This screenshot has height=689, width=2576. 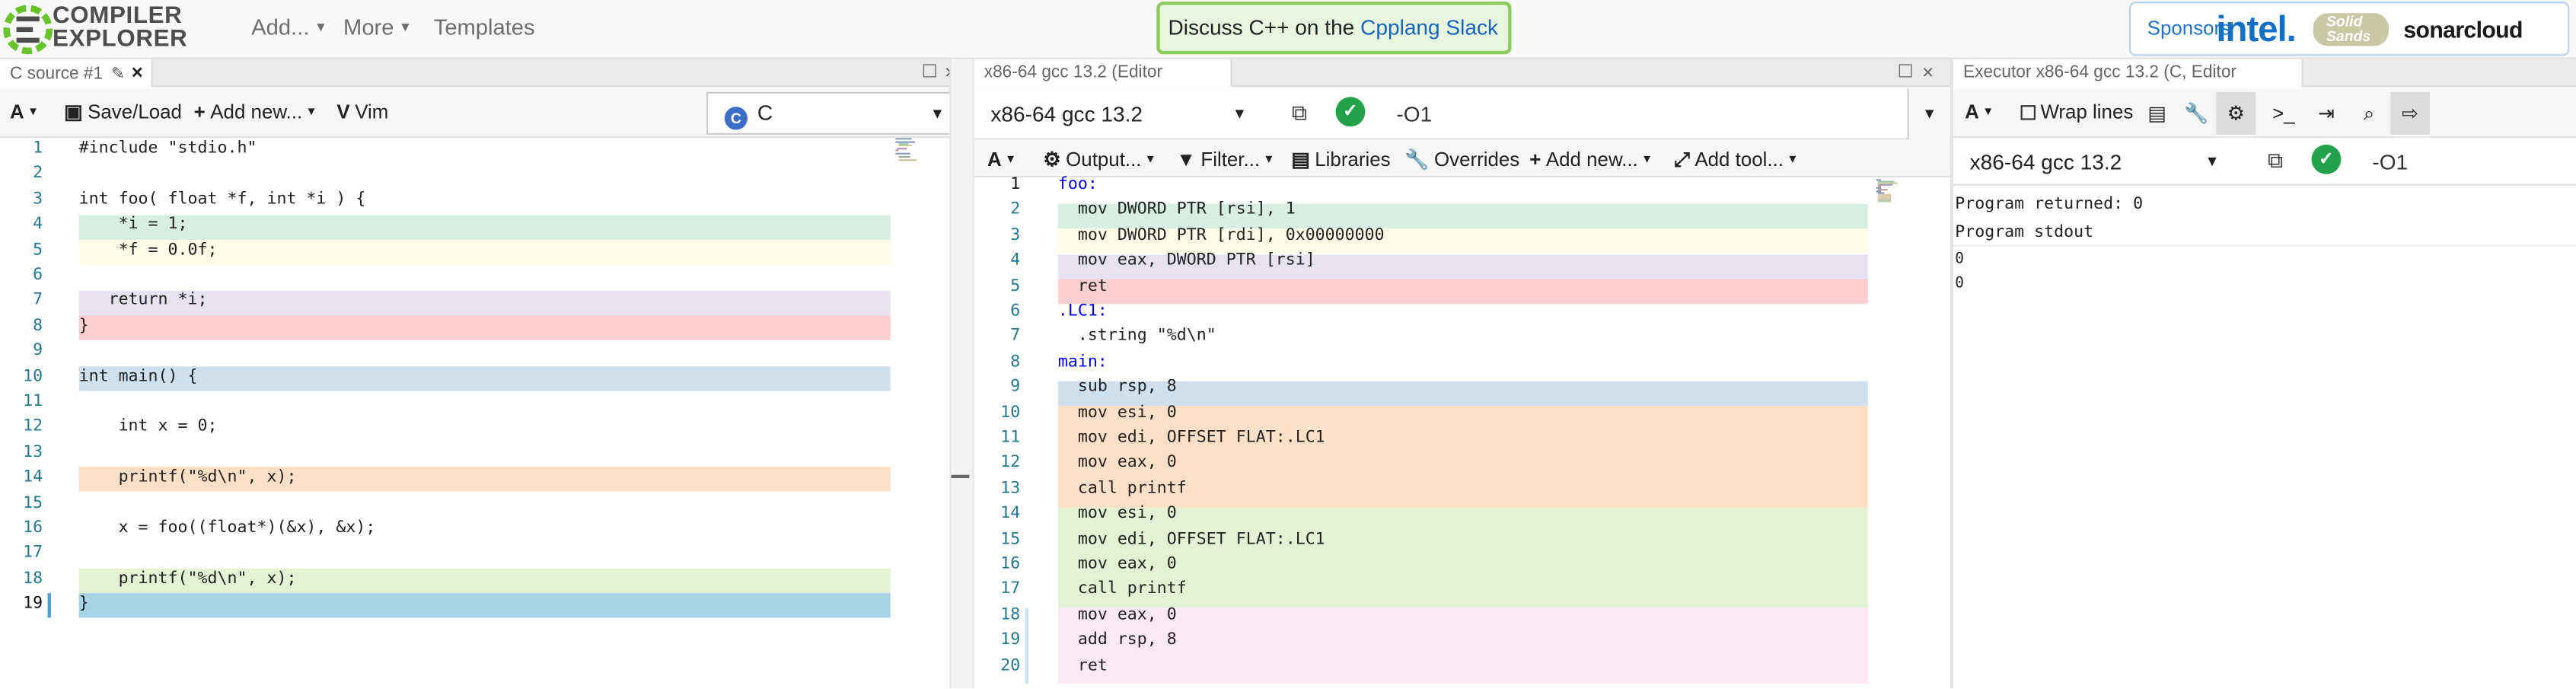 I want to click on splitter-handle-icon, so click(x=960, y=477).